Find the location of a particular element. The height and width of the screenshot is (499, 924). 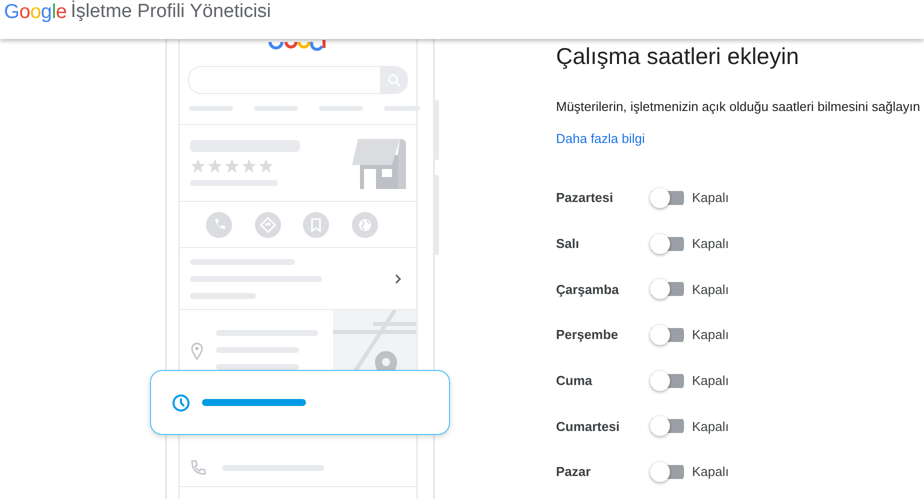

learn-more-link: Daha fazla bilgi is located at coordinates (600, 139).